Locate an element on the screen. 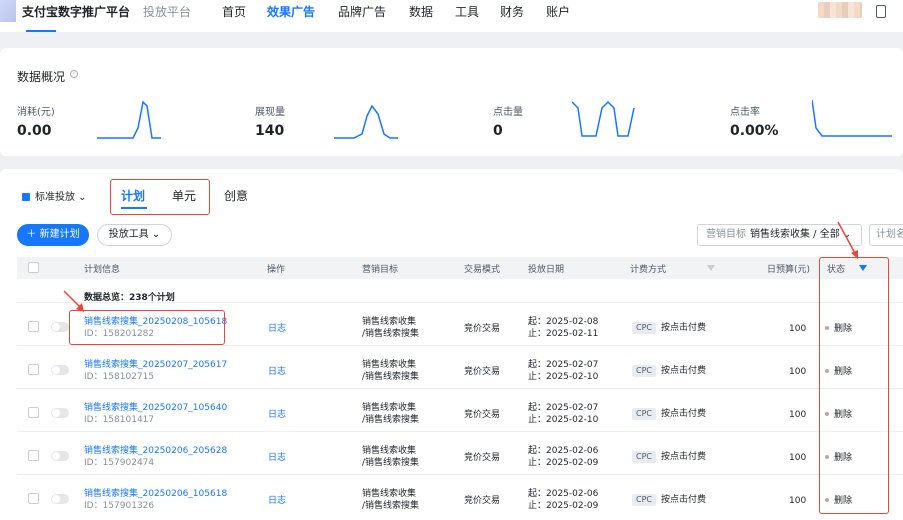 This screenshot has height=520, width=903. arrow-to-plan-icon is located at coordinates (73, 301).